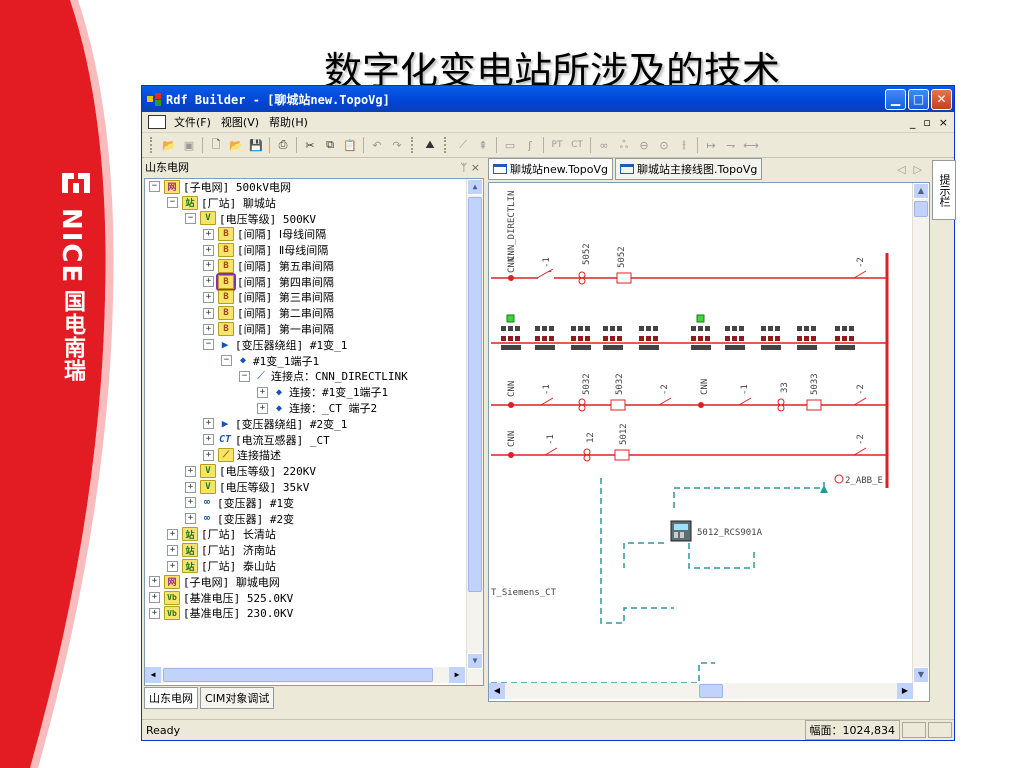 Image resolution: width=1024 pixels, height=768 pixels. What do you see at coordinates (314, 329) in the screenshot?
I see `tree-item: + B [间隔] 第一串间隔` at bounding box center [314, 329].